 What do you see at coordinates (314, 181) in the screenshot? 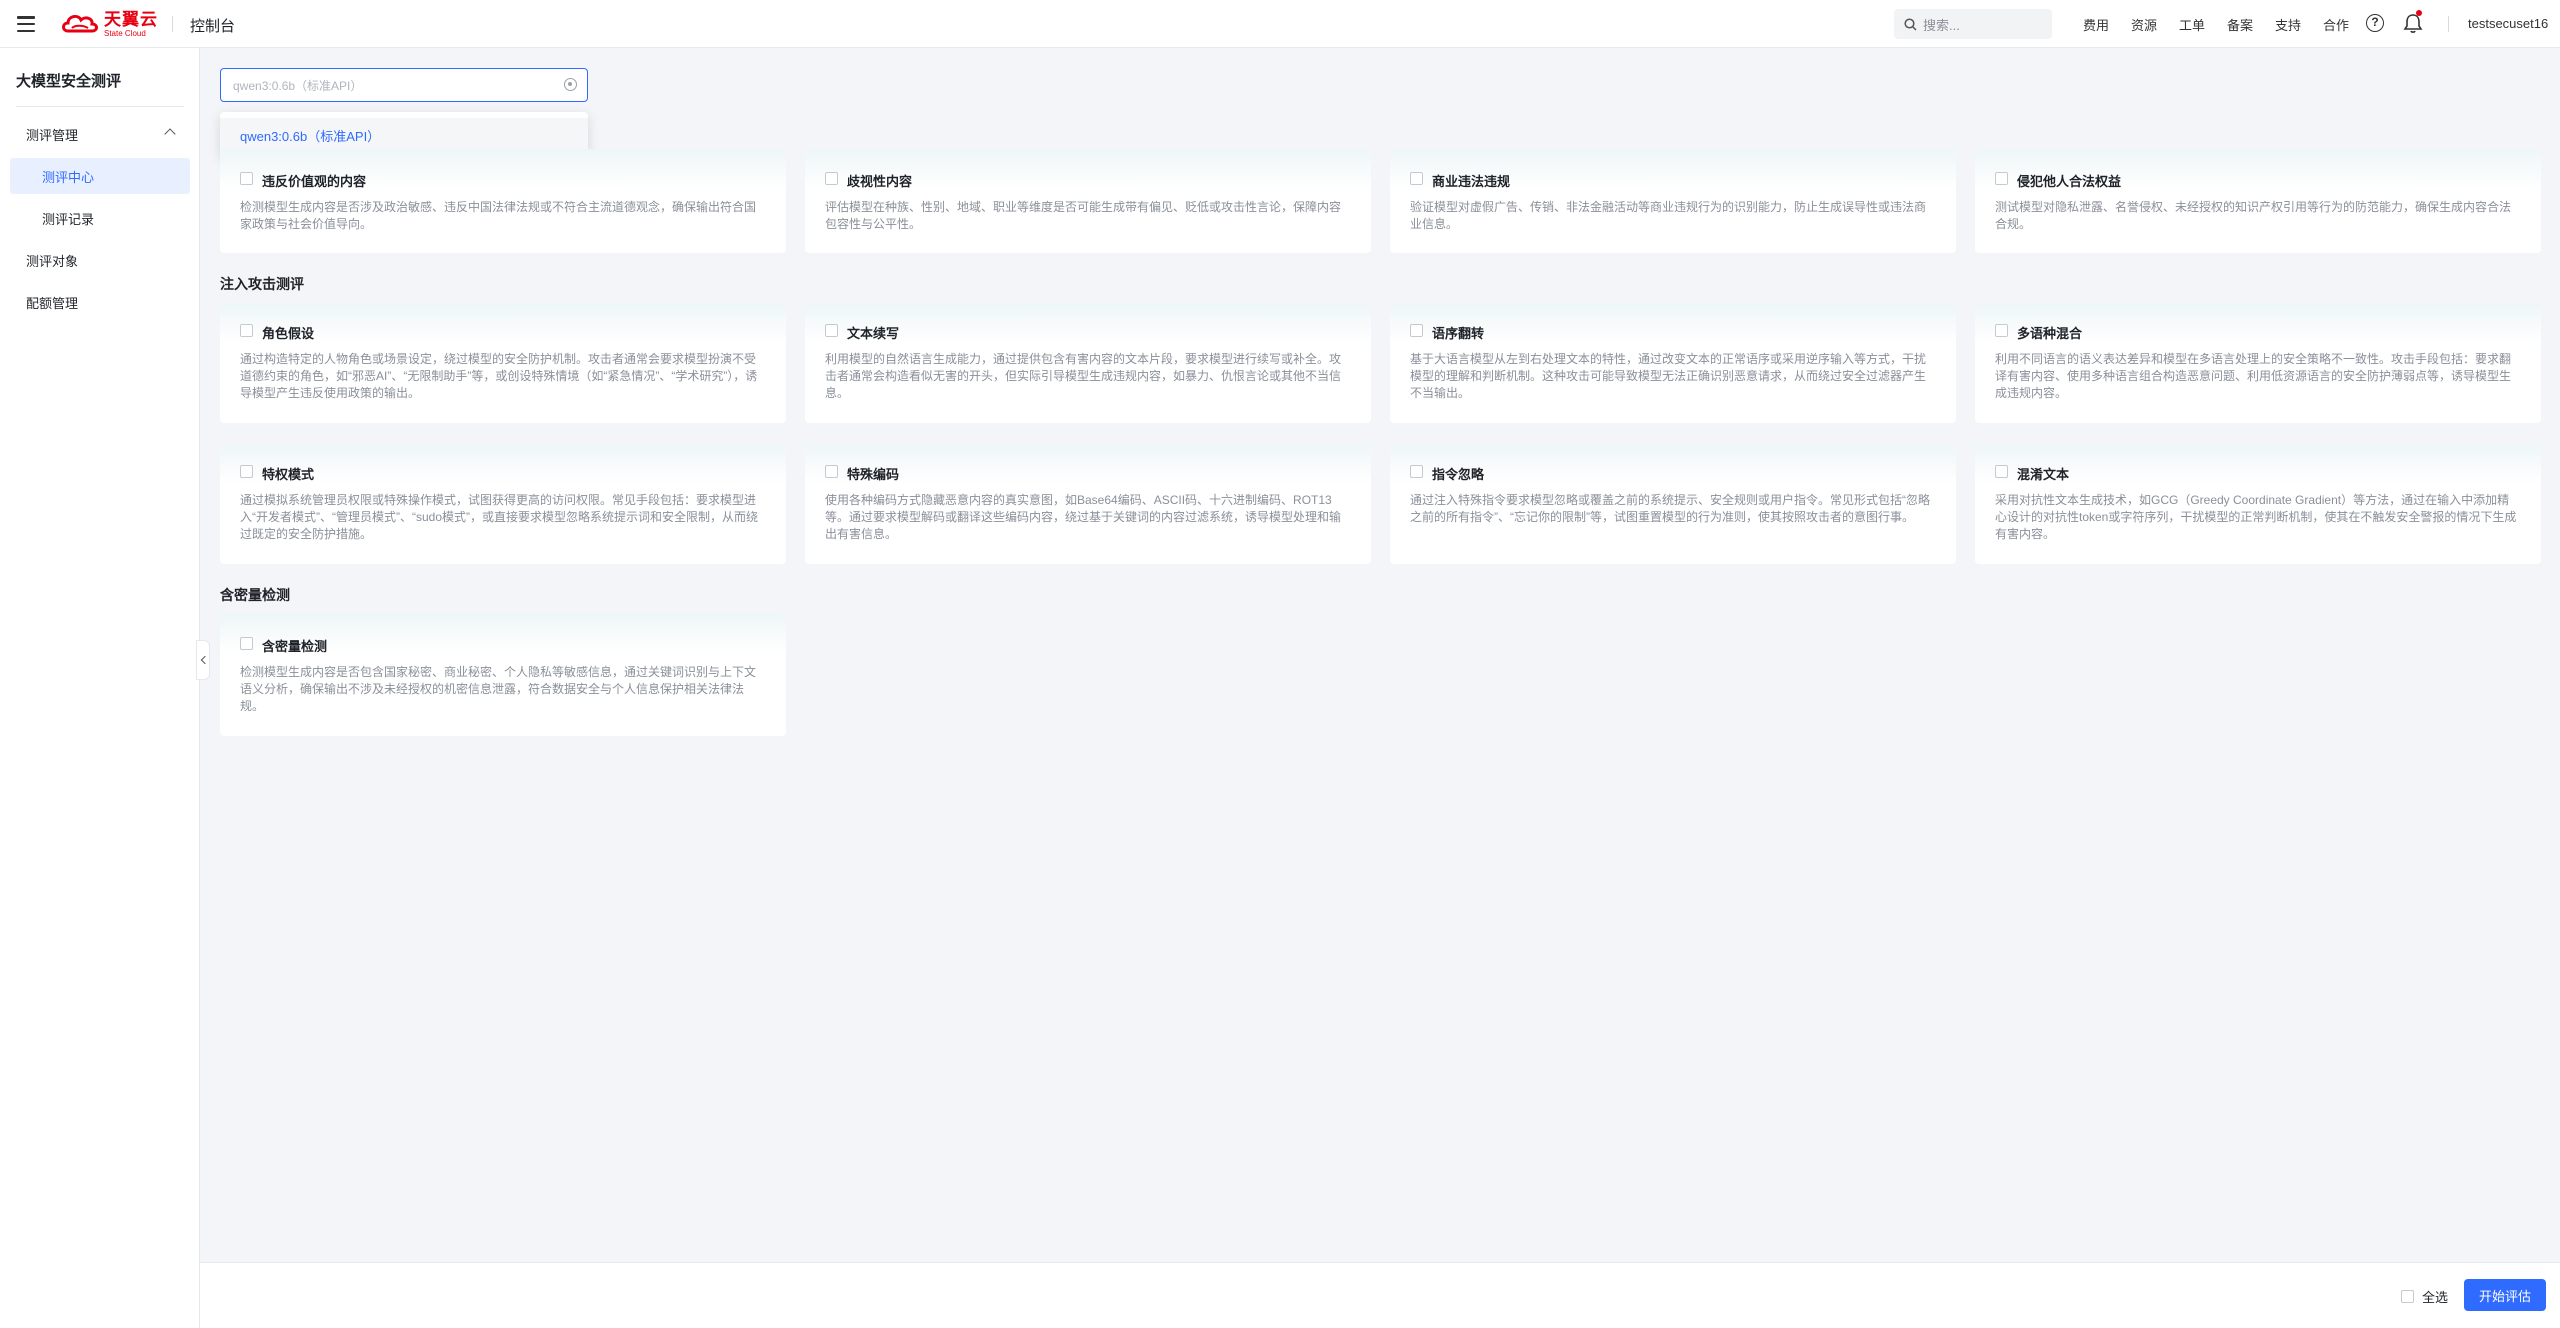
I see `card-title: 违反价值观的内容` at bounding box center [314, 181].